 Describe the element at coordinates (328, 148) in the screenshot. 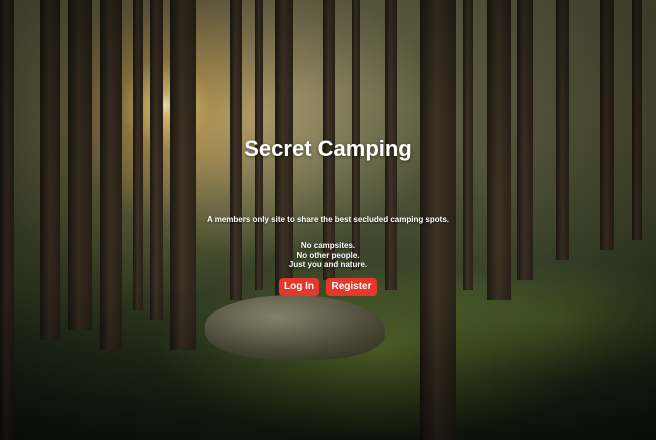

I see `site-title: Secret Camping` at that location.